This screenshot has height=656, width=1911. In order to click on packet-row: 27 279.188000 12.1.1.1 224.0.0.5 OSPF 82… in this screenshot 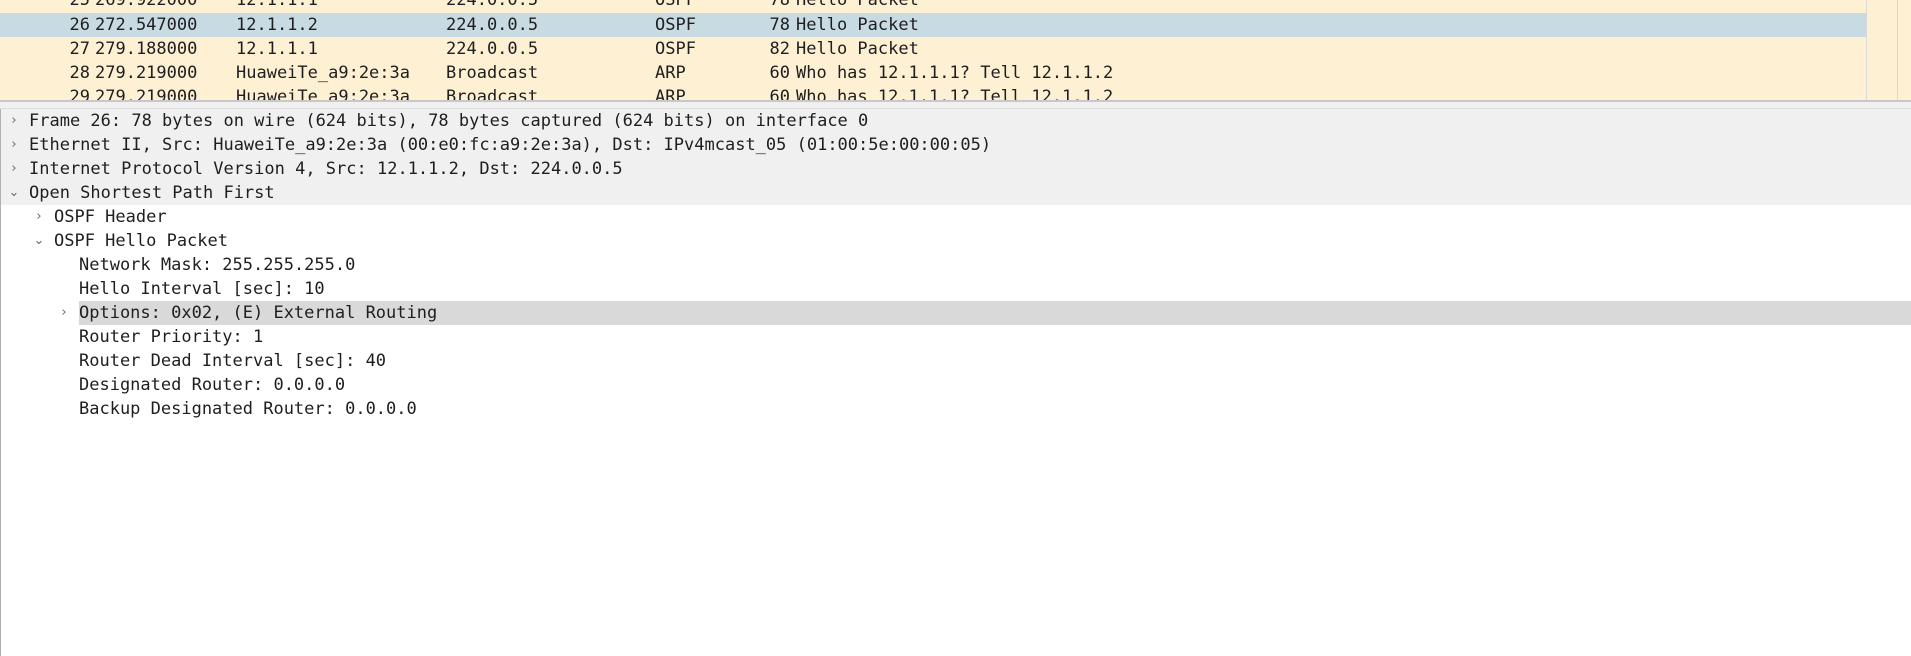, I will do `click(933, 49)`.